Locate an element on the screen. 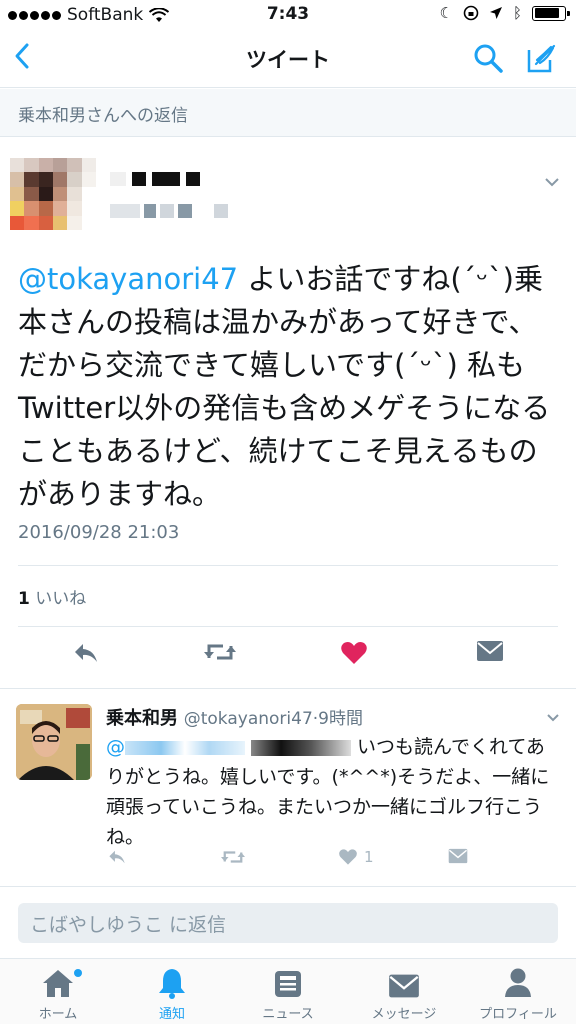 Image resolution: width=576 pixels, height=1024 pixels. tweet-header is located at coordinates (288, 188).